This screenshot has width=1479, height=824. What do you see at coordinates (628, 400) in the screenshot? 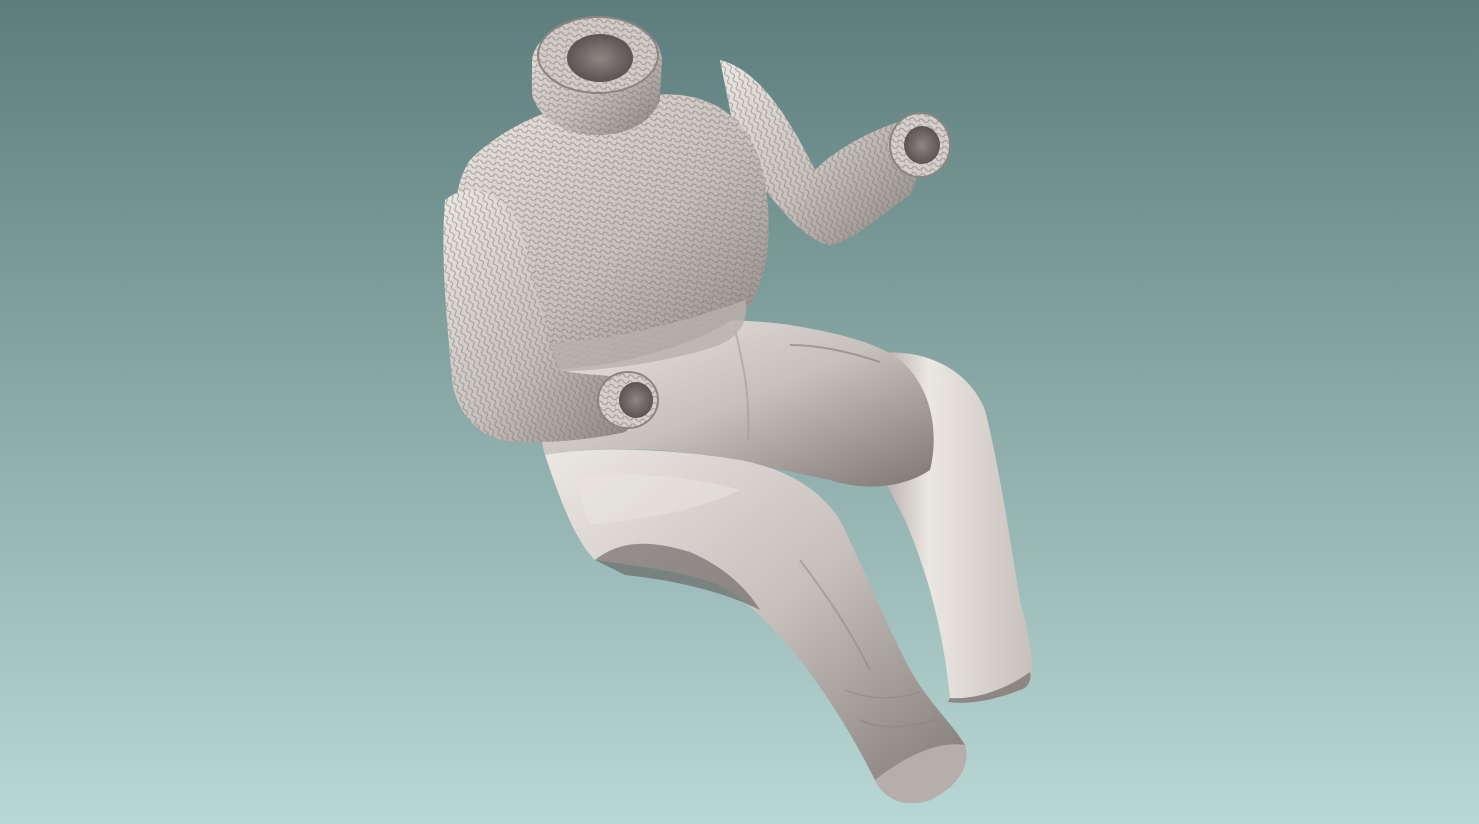
I see `left-cuff-opening` at bounding box center [628, 400].